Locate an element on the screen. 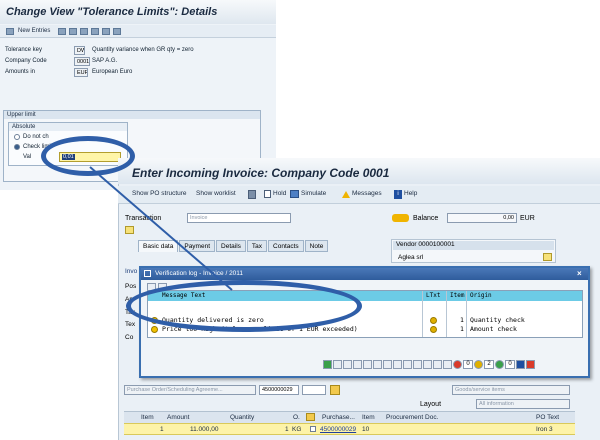 Image resolution: width=600 pixels, height=440 pixels. message-highlight-ellipse is located at coordinates (244, 306).